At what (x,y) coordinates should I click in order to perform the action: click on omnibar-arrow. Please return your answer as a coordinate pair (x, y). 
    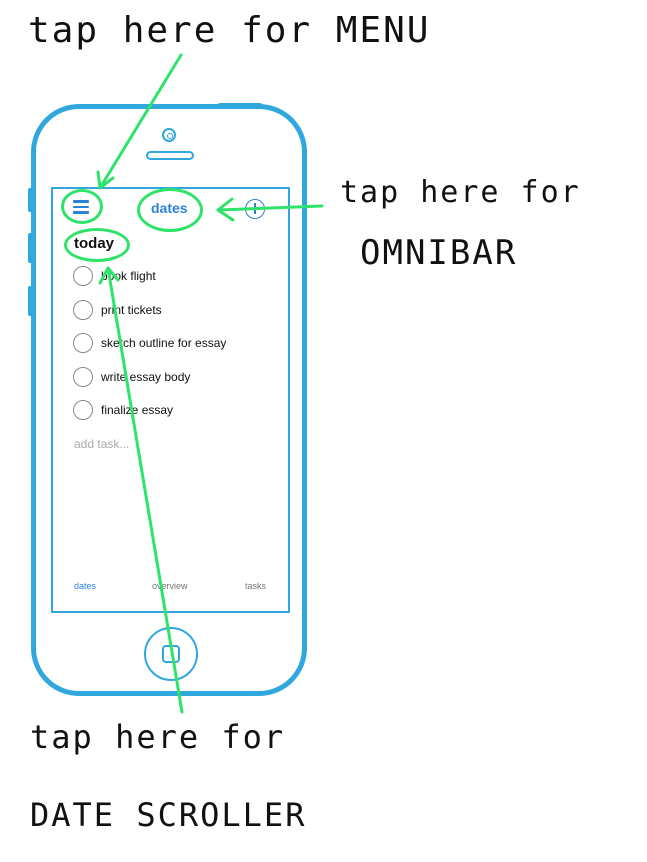
    Looking at the image, I should click on (270, 208).